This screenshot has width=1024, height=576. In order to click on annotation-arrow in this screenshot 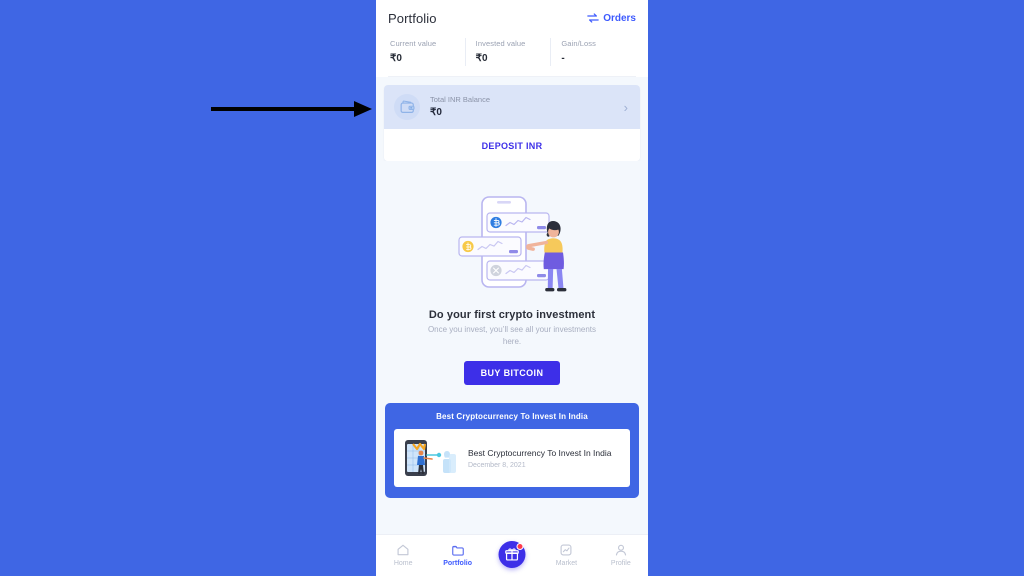, I will do `click(293, 109)`.